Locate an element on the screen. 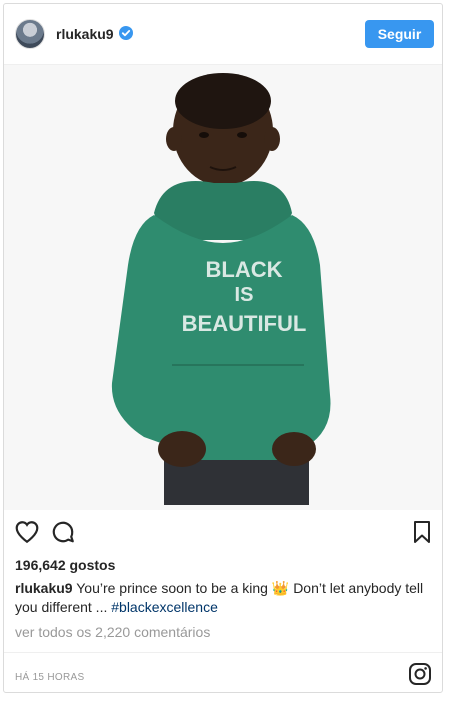  likes-count: 196,642 gostos is located at coordinates (65, 565).